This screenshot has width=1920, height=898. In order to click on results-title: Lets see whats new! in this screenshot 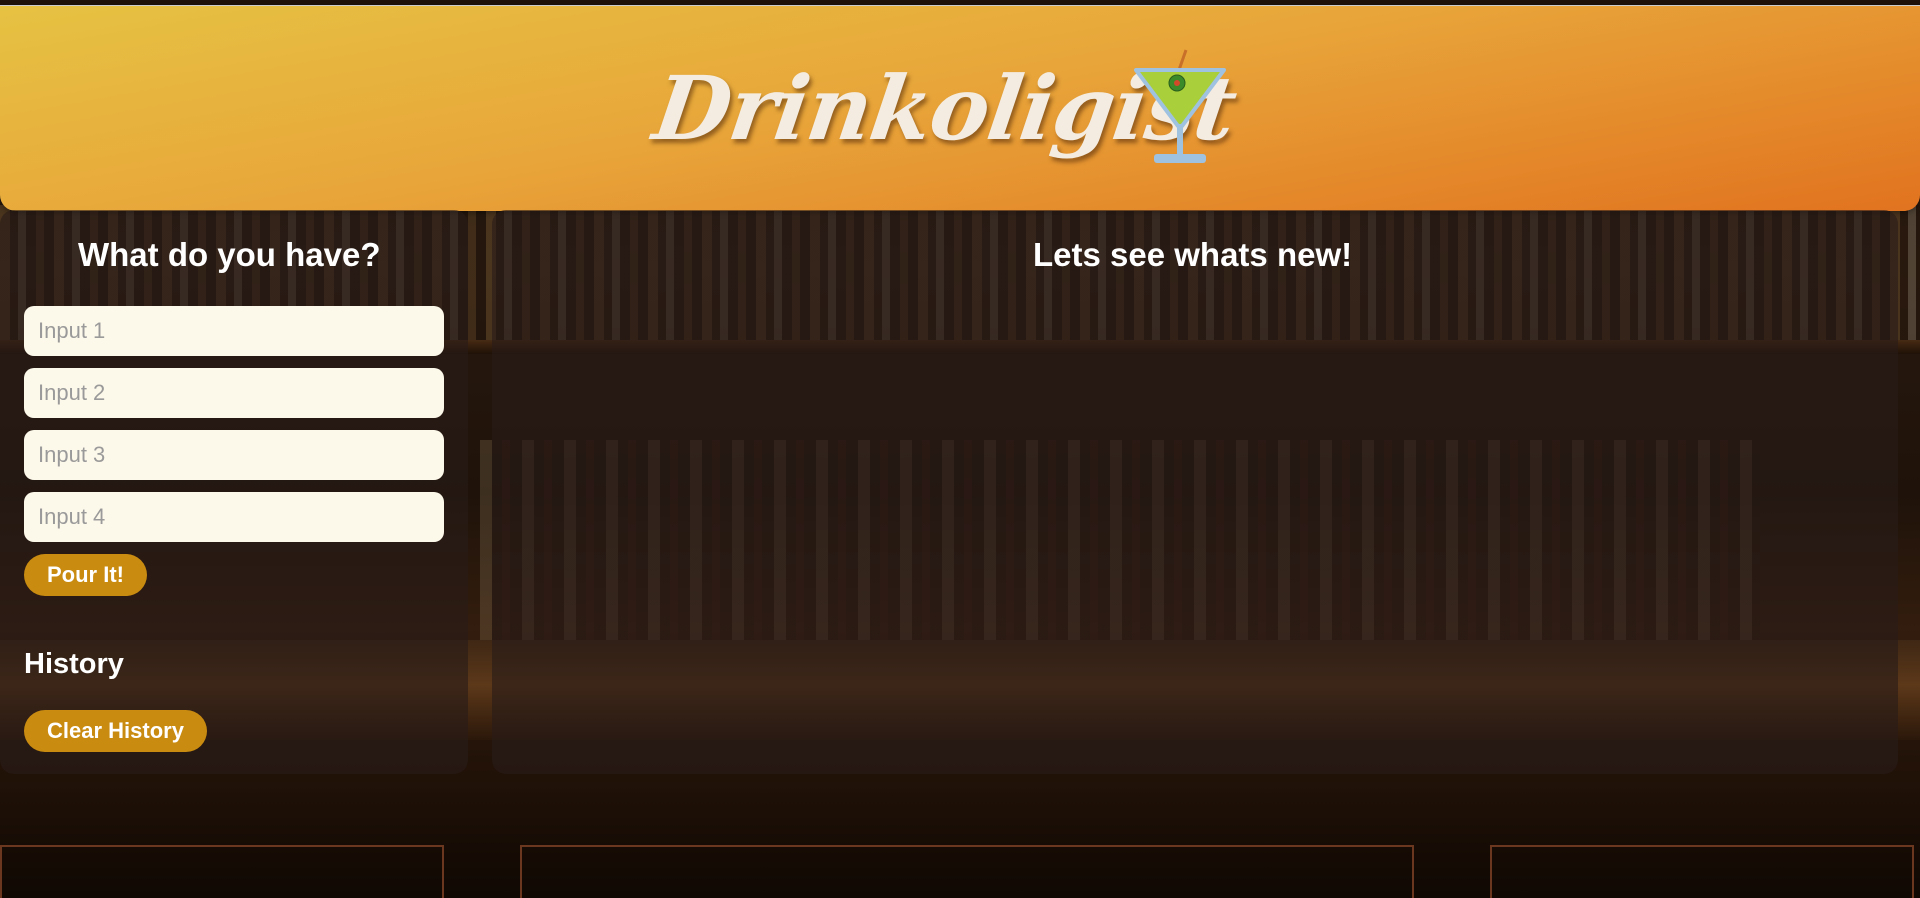, I will do `click(1193, 254)`.